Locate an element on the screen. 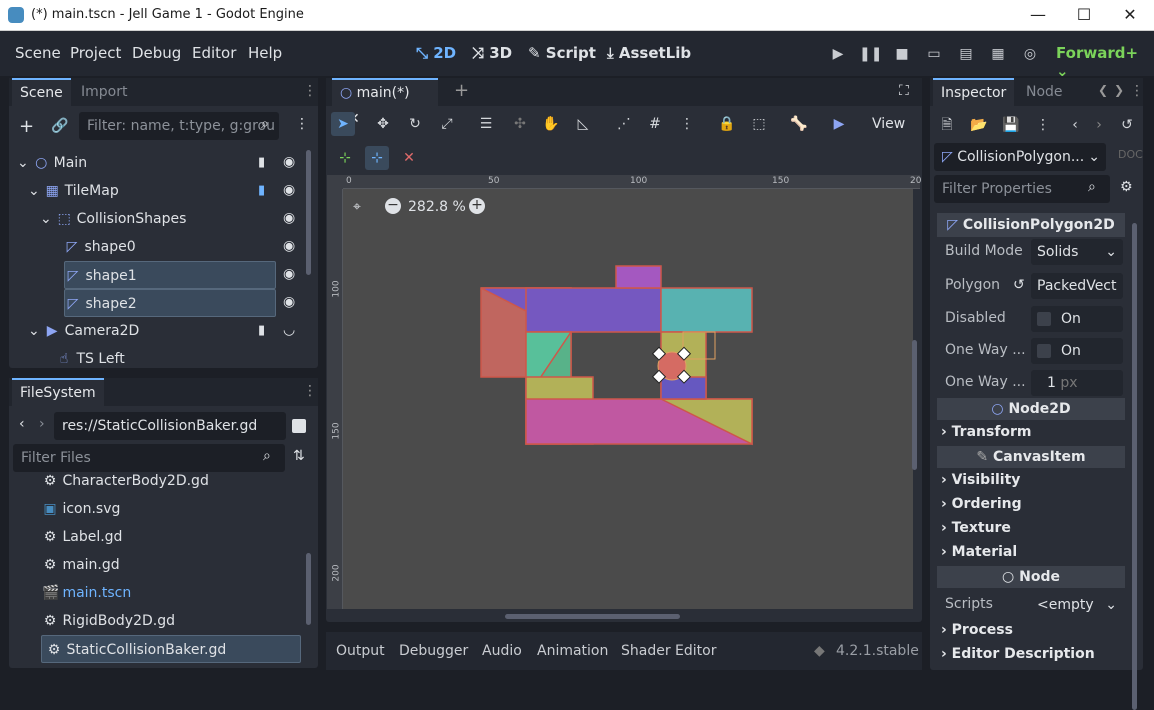 Image resolution: width=1154 pixels, height=710 pixels. workspace-script-button: ✎ Script is located at coordinates (562, 53).